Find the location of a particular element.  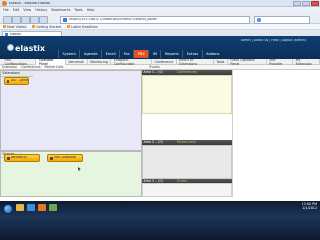

firefox-icon is located at coordinates (4, 3).